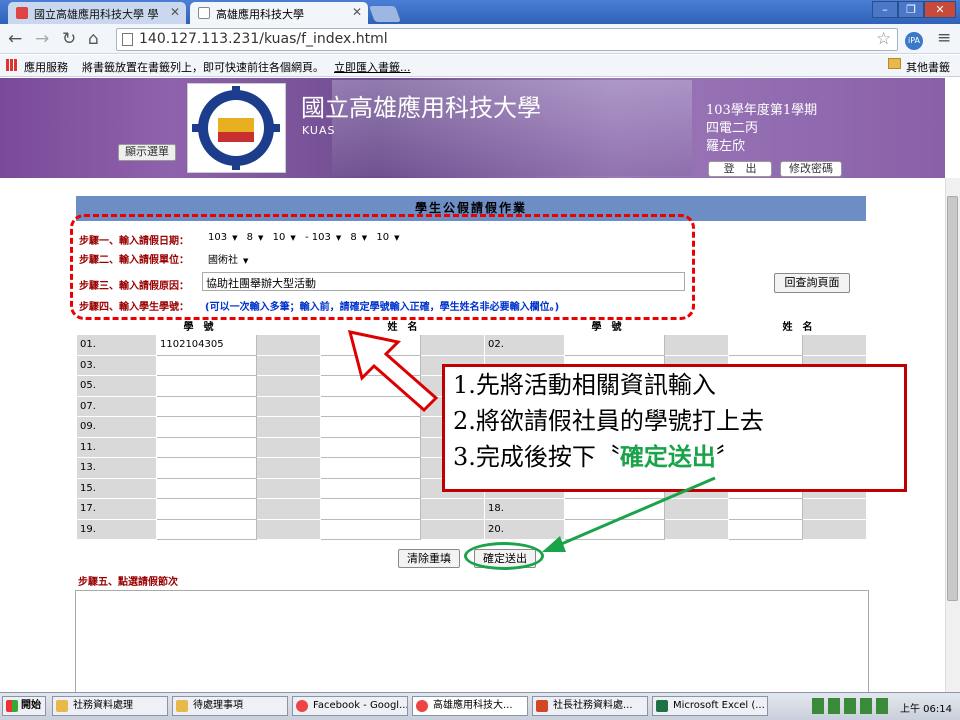  What do you see at coordinates (812, 283) in the screenshot?
I see `back-to-query-button: 回查詢頁面` at bounding box center [812, 283].